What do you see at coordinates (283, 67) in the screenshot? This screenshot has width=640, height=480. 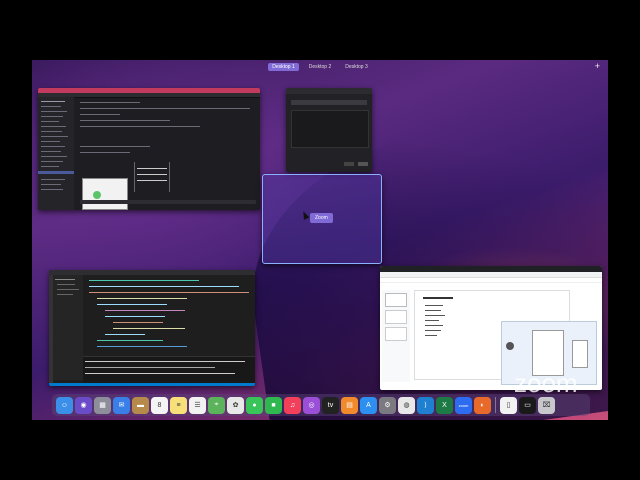 I see `space-desktop-1: Desktop 1` at bounding box center [283, 67].